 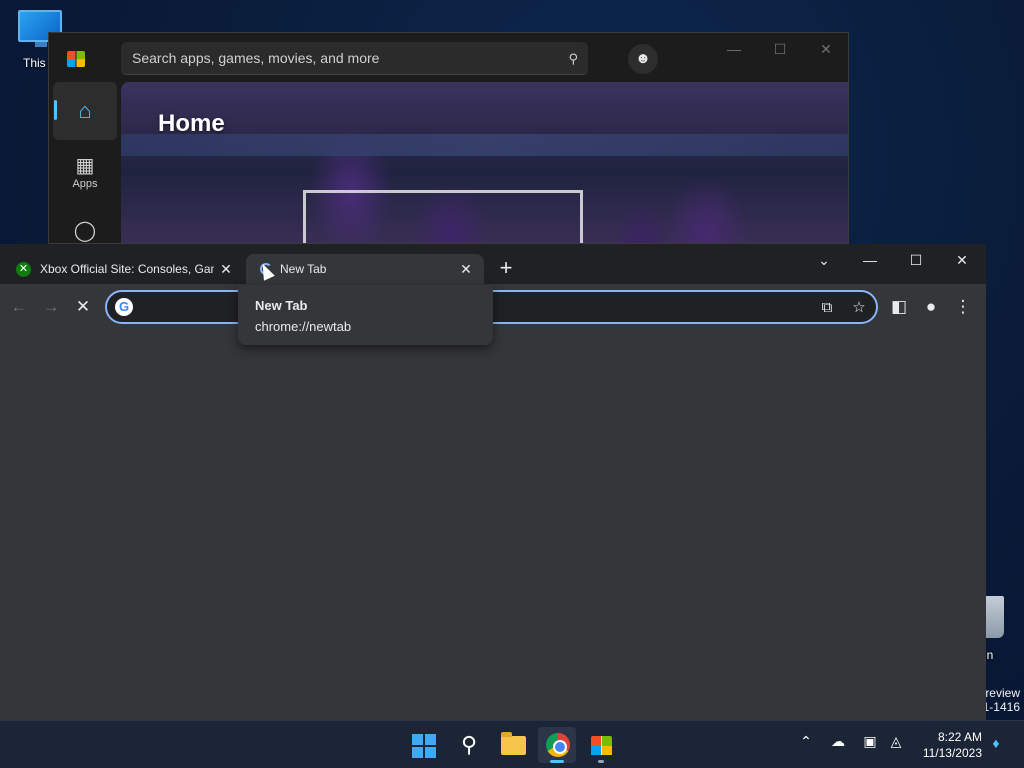 What do you see at coordinates (948, 745) in the screenshot?
I see `taskbar-clock: 8:22 AM 11/13/2023` at bounding box center [948, 745].